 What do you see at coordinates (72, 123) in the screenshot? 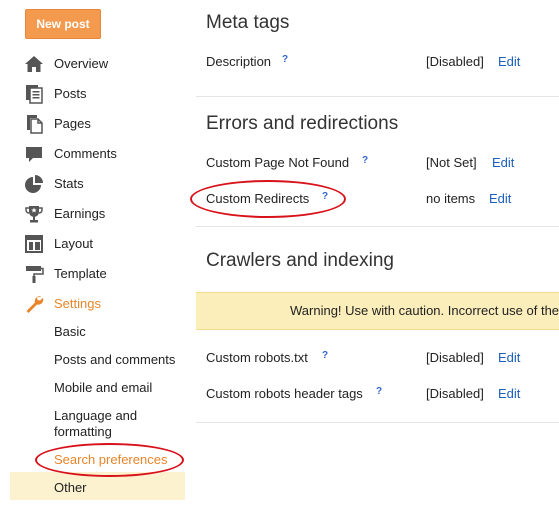
I see `sidebar-item-label: Pages` at bounding box center [72, 123].